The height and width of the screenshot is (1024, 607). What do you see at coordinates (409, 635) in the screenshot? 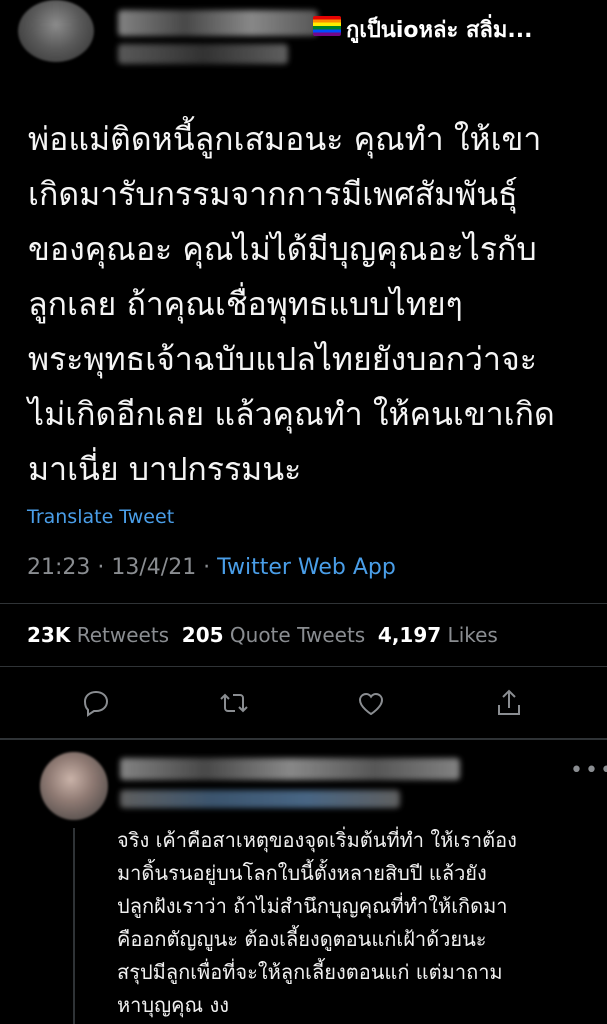
I see `likes-count: 4,197` at bounding box center [409, 635].